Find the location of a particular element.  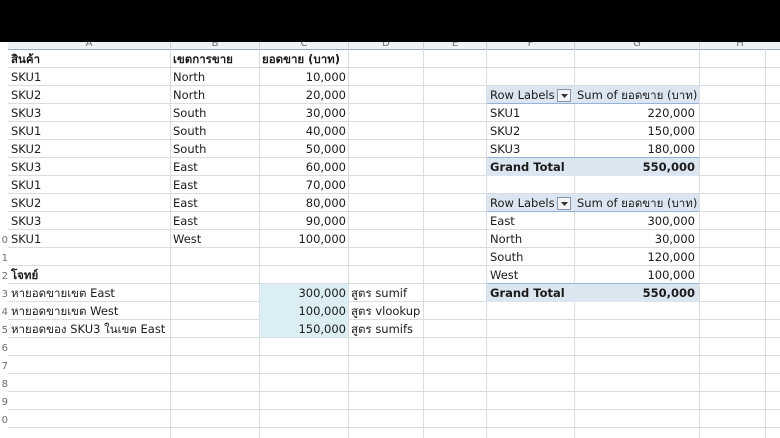

cell-sales: 40,000 is located at coordinates (303, 131).